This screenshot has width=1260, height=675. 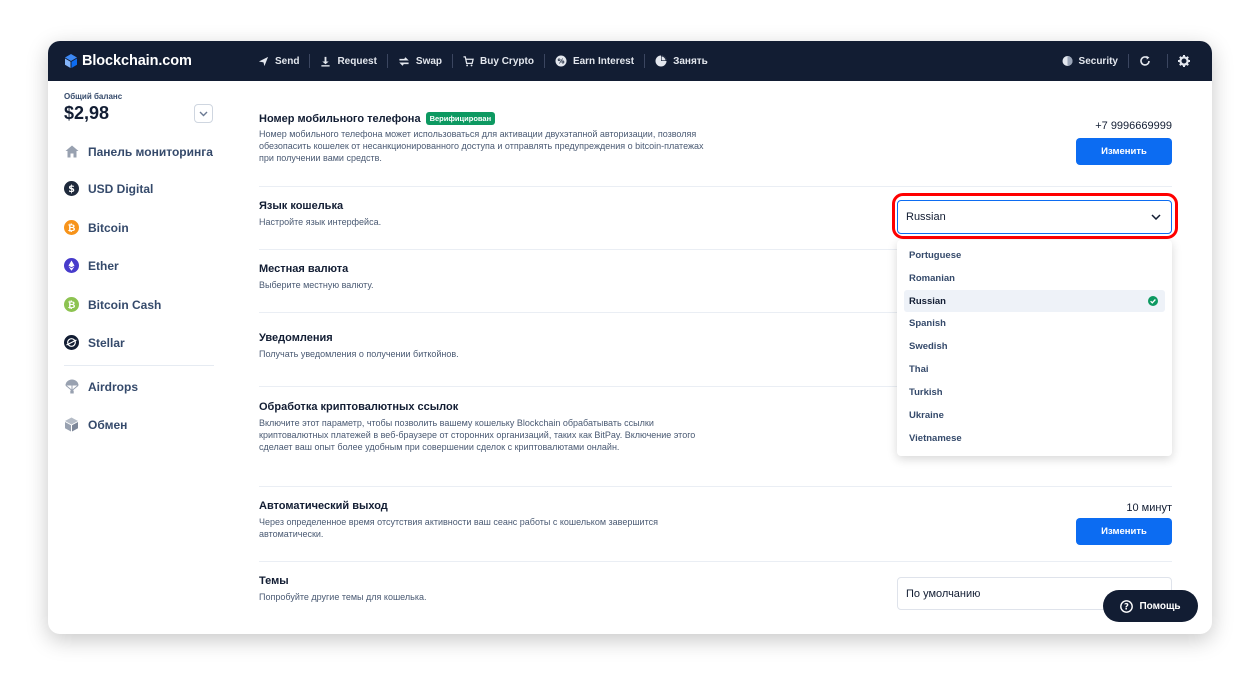 I want to click on language-option-label: Russian, so click(x=927, y=301).